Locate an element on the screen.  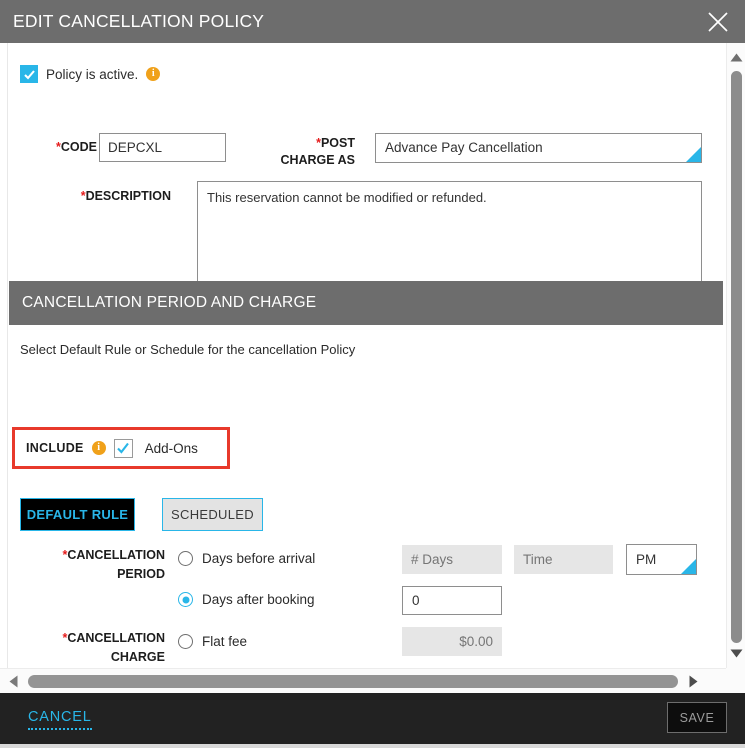
policy-active-checkbox is located at coordinates (29, 74).